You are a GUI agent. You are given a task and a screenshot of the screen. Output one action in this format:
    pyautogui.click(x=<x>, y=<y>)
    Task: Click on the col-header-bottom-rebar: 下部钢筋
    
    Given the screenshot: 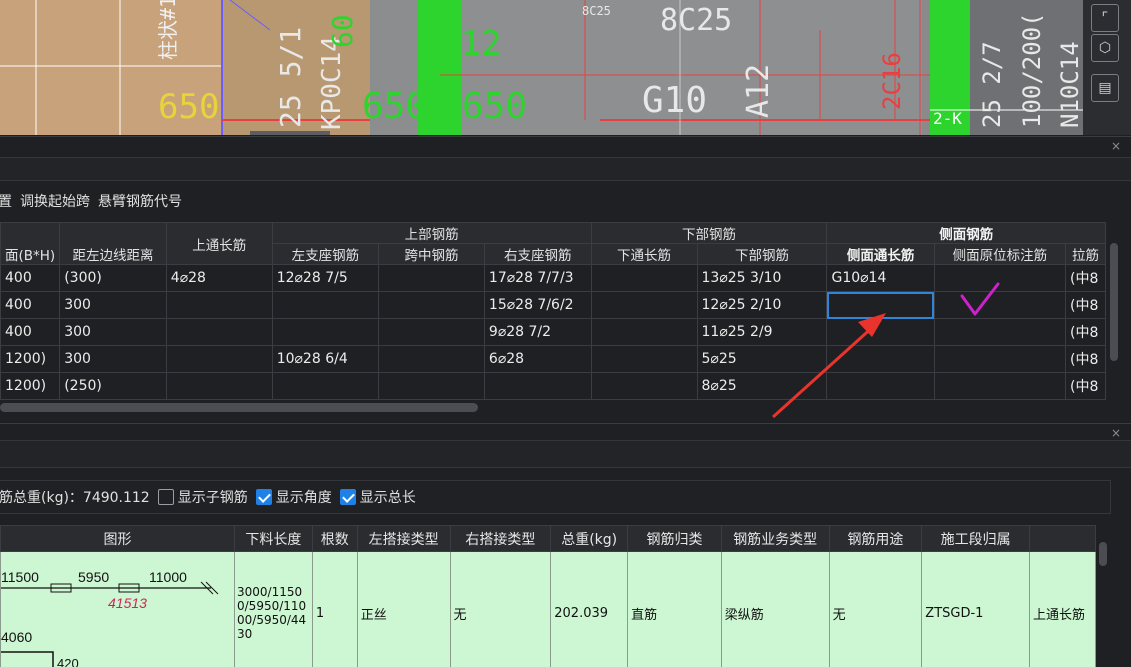 What is the action you would take?
    pyautogui.click(x=762, y=254)
    